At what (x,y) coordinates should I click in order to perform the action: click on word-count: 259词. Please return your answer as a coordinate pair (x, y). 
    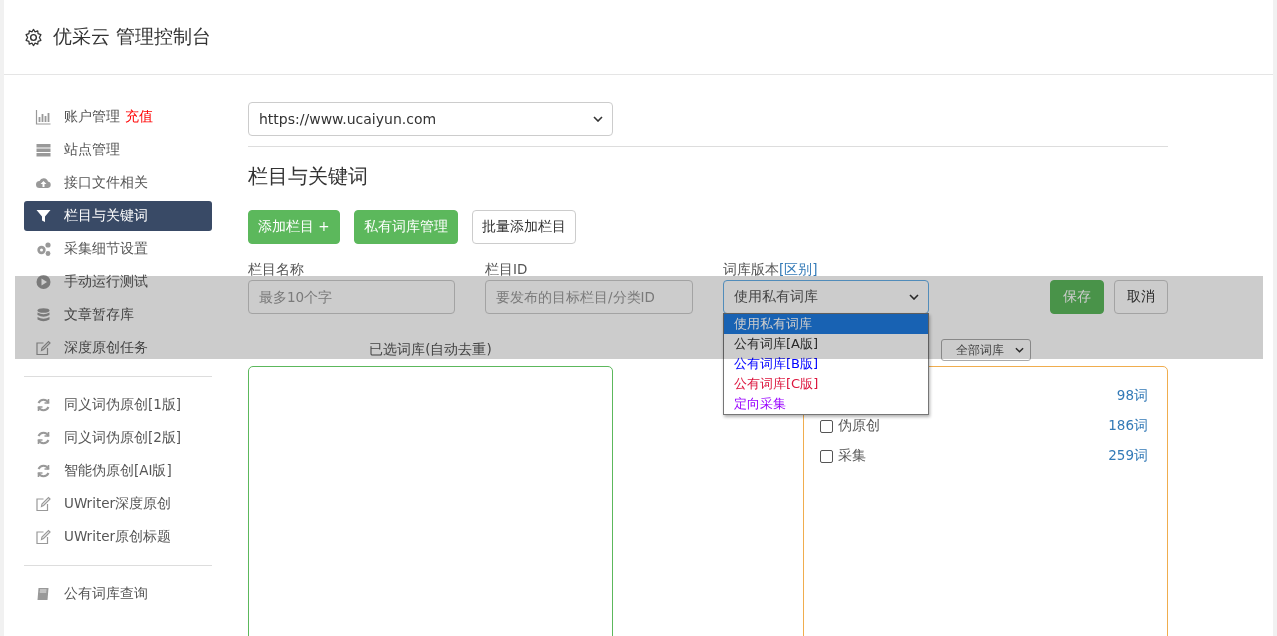
    Looking at the image, I should click on (1128, 456).